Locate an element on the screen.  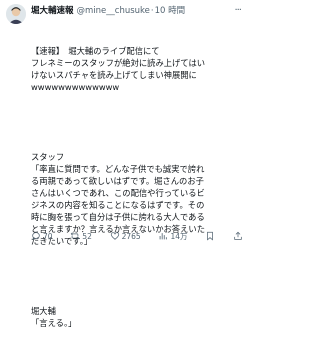
repost-button: 52 is located at coordinates (81, 236).